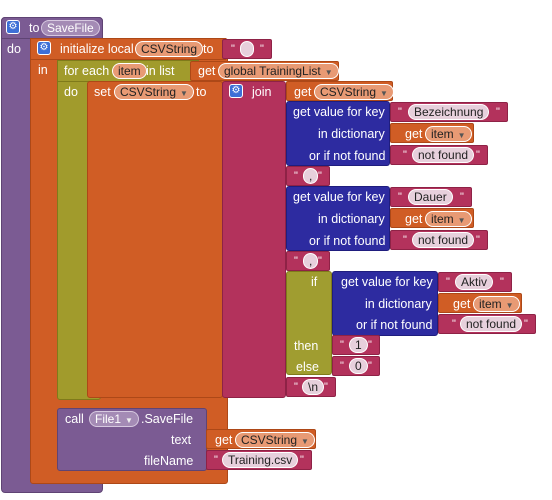 Image resolution: width=552 pixels, height=500 pixels. Describe the element at coordinates (160, 71) in the screenshot. I see `in-list-label: in list` at that location.